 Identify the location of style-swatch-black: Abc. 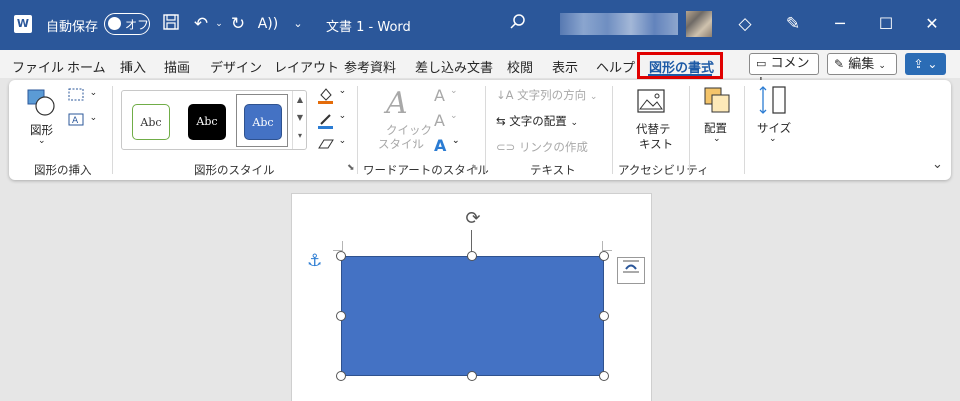
(207, 122).